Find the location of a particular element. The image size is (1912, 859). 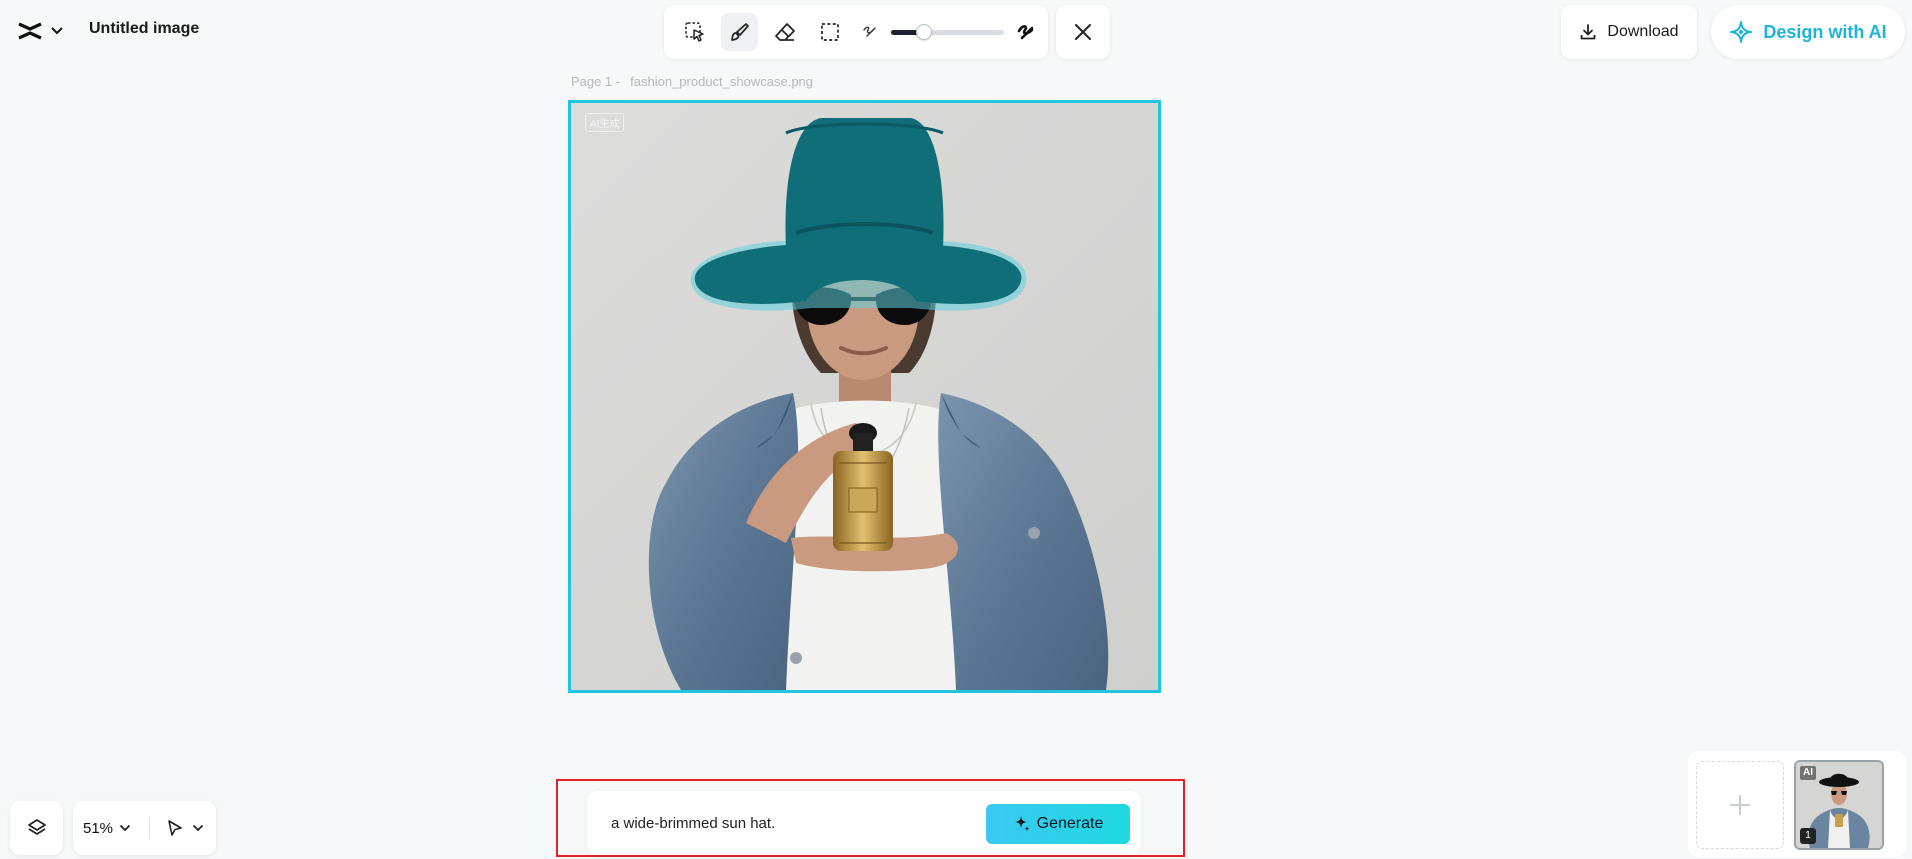

rect-select-icon is located at coordinates (830, 32).